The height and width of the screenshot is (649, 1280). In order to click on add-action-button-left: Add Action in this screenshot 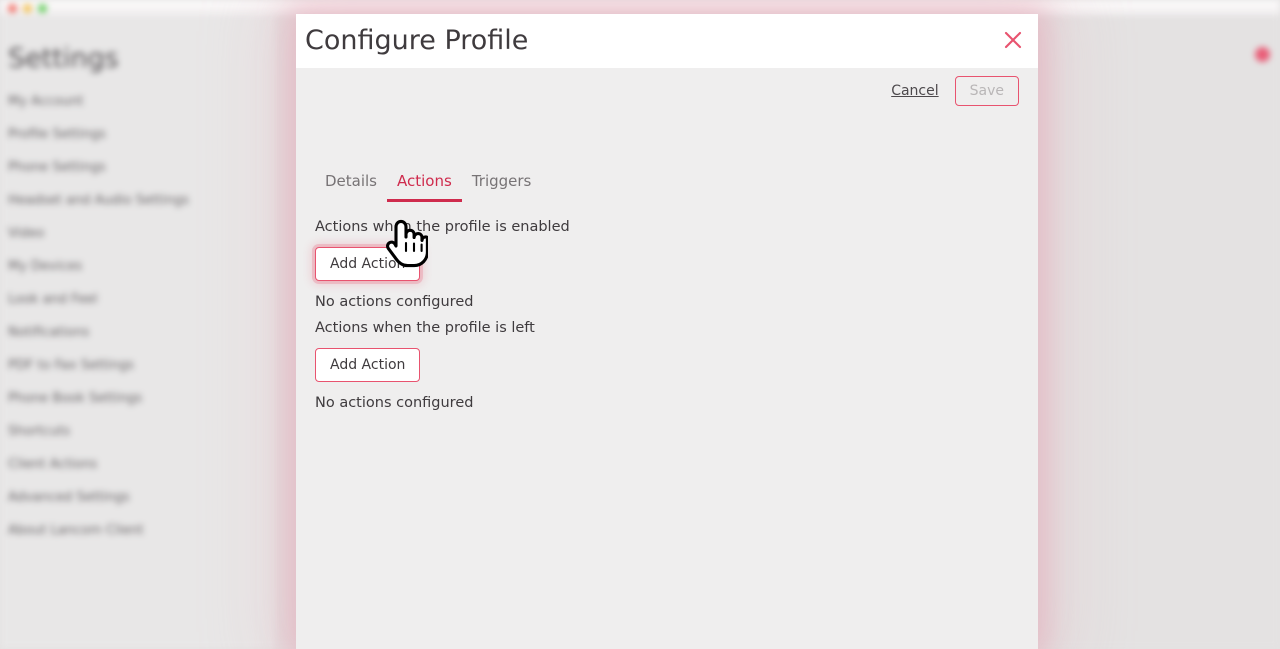, I will do `click(368, 365)`.